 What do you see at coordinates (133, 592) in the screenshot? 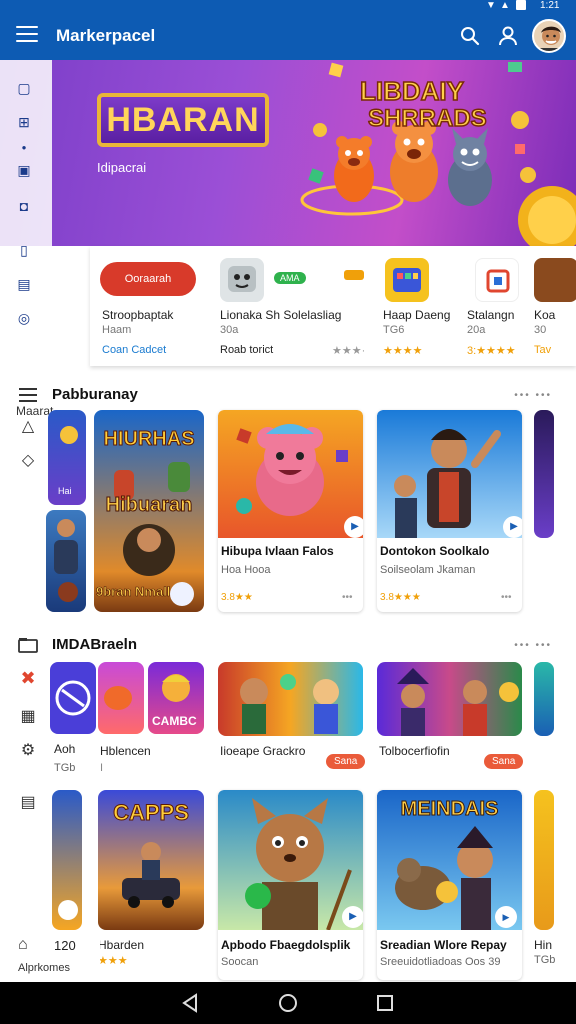
I see `poster-caption: 9bran Nmall` at bounding box center [133, 592].